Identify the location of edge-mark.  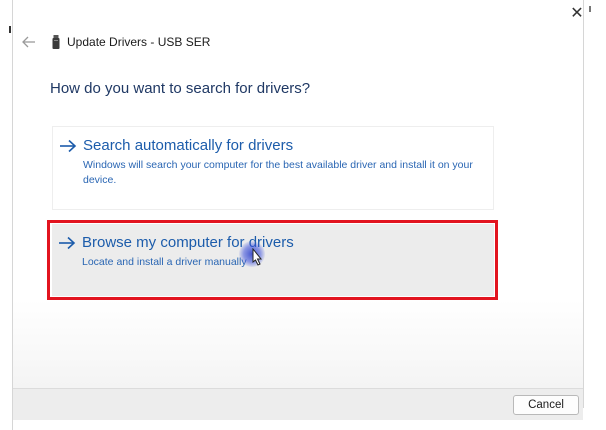
(10, 29).